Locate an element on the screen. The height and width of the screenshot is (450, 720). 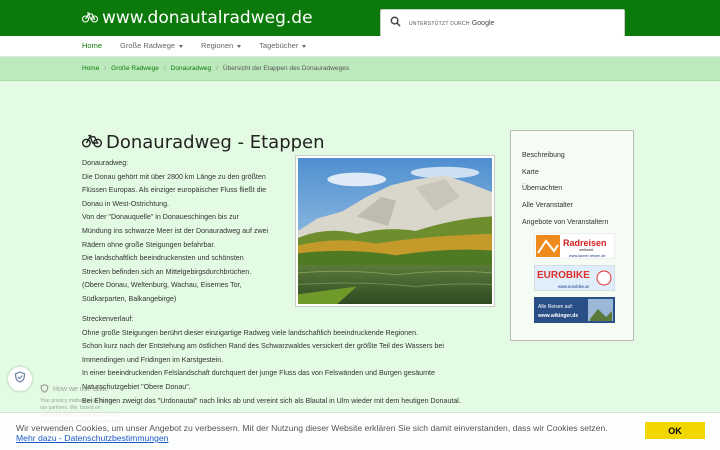
ad-url-text: www.eurobike.at is located at coordinates (574, 286).